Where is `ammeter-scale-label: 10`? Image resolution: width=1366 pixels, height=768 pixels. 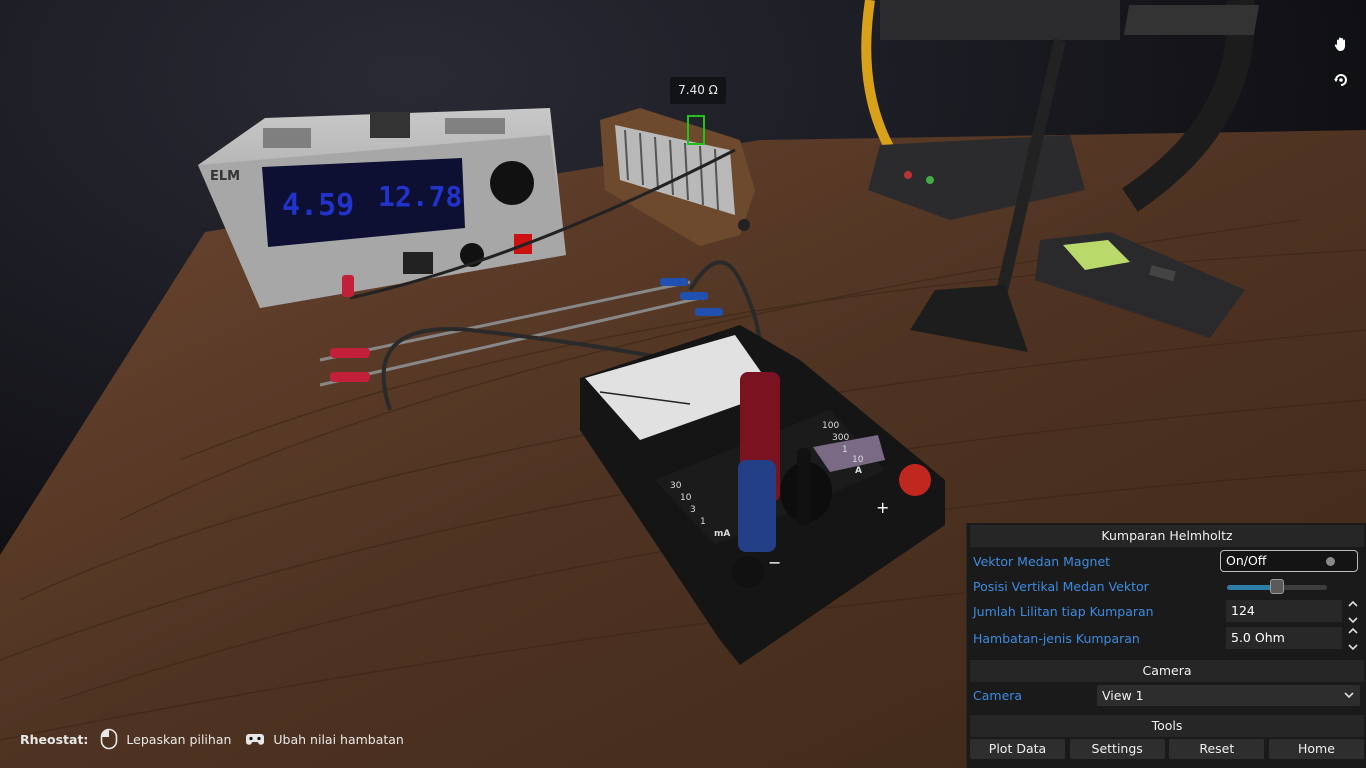
ammeter-scale-label: 10 is located at coordinates (686, 498).